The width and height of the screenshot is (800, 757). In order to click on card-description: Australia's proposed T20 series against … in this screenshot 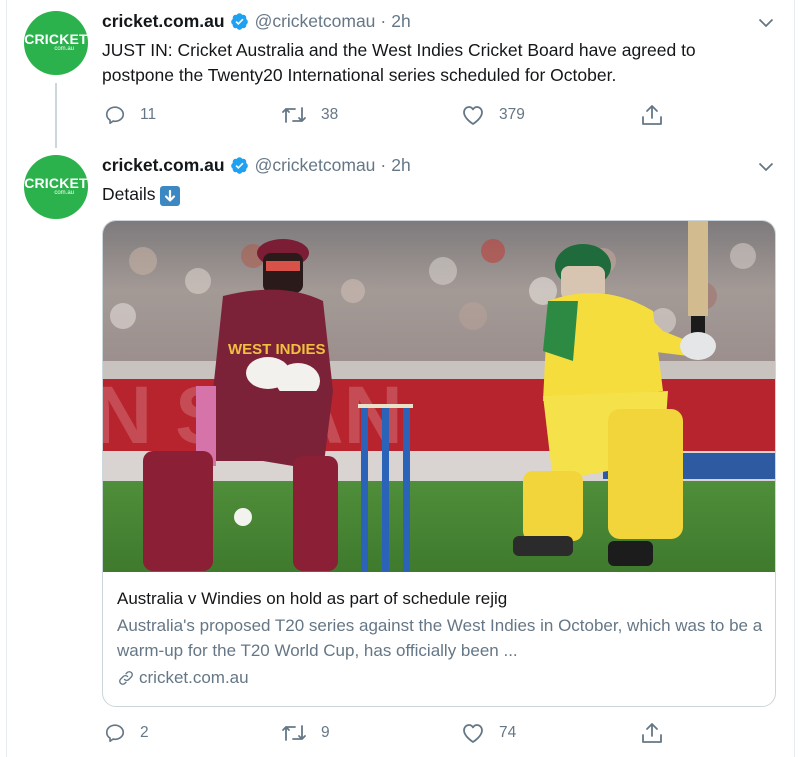, I will do `click(440, 638)`.